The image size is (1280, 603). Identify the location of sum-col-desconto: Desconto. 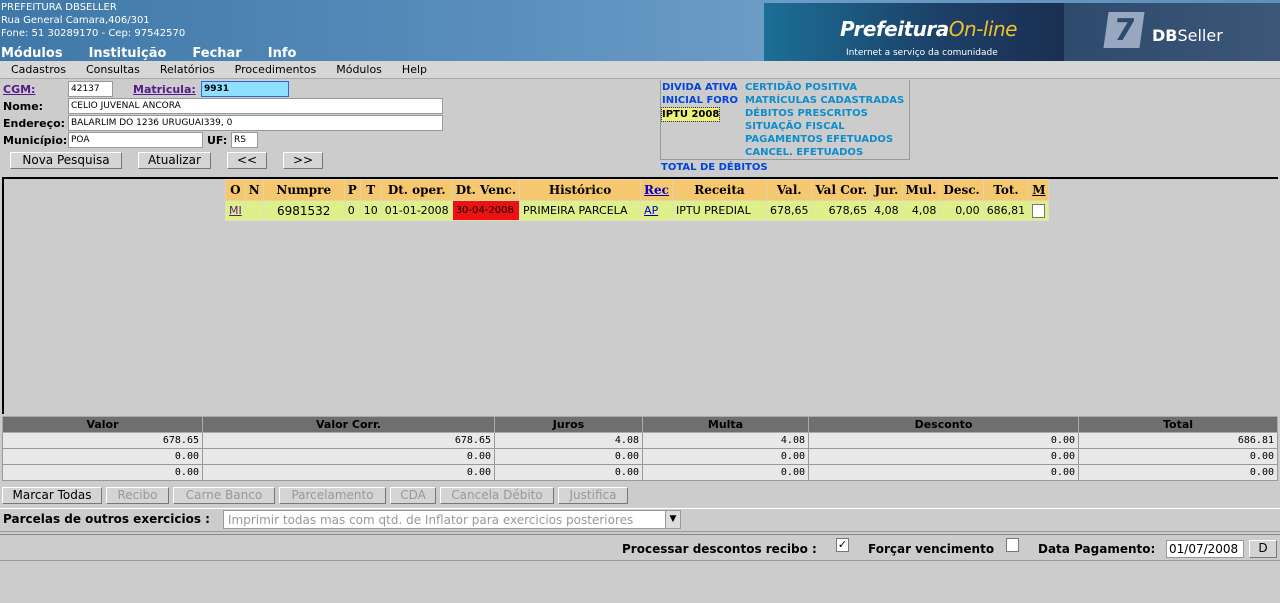
(943, 424).